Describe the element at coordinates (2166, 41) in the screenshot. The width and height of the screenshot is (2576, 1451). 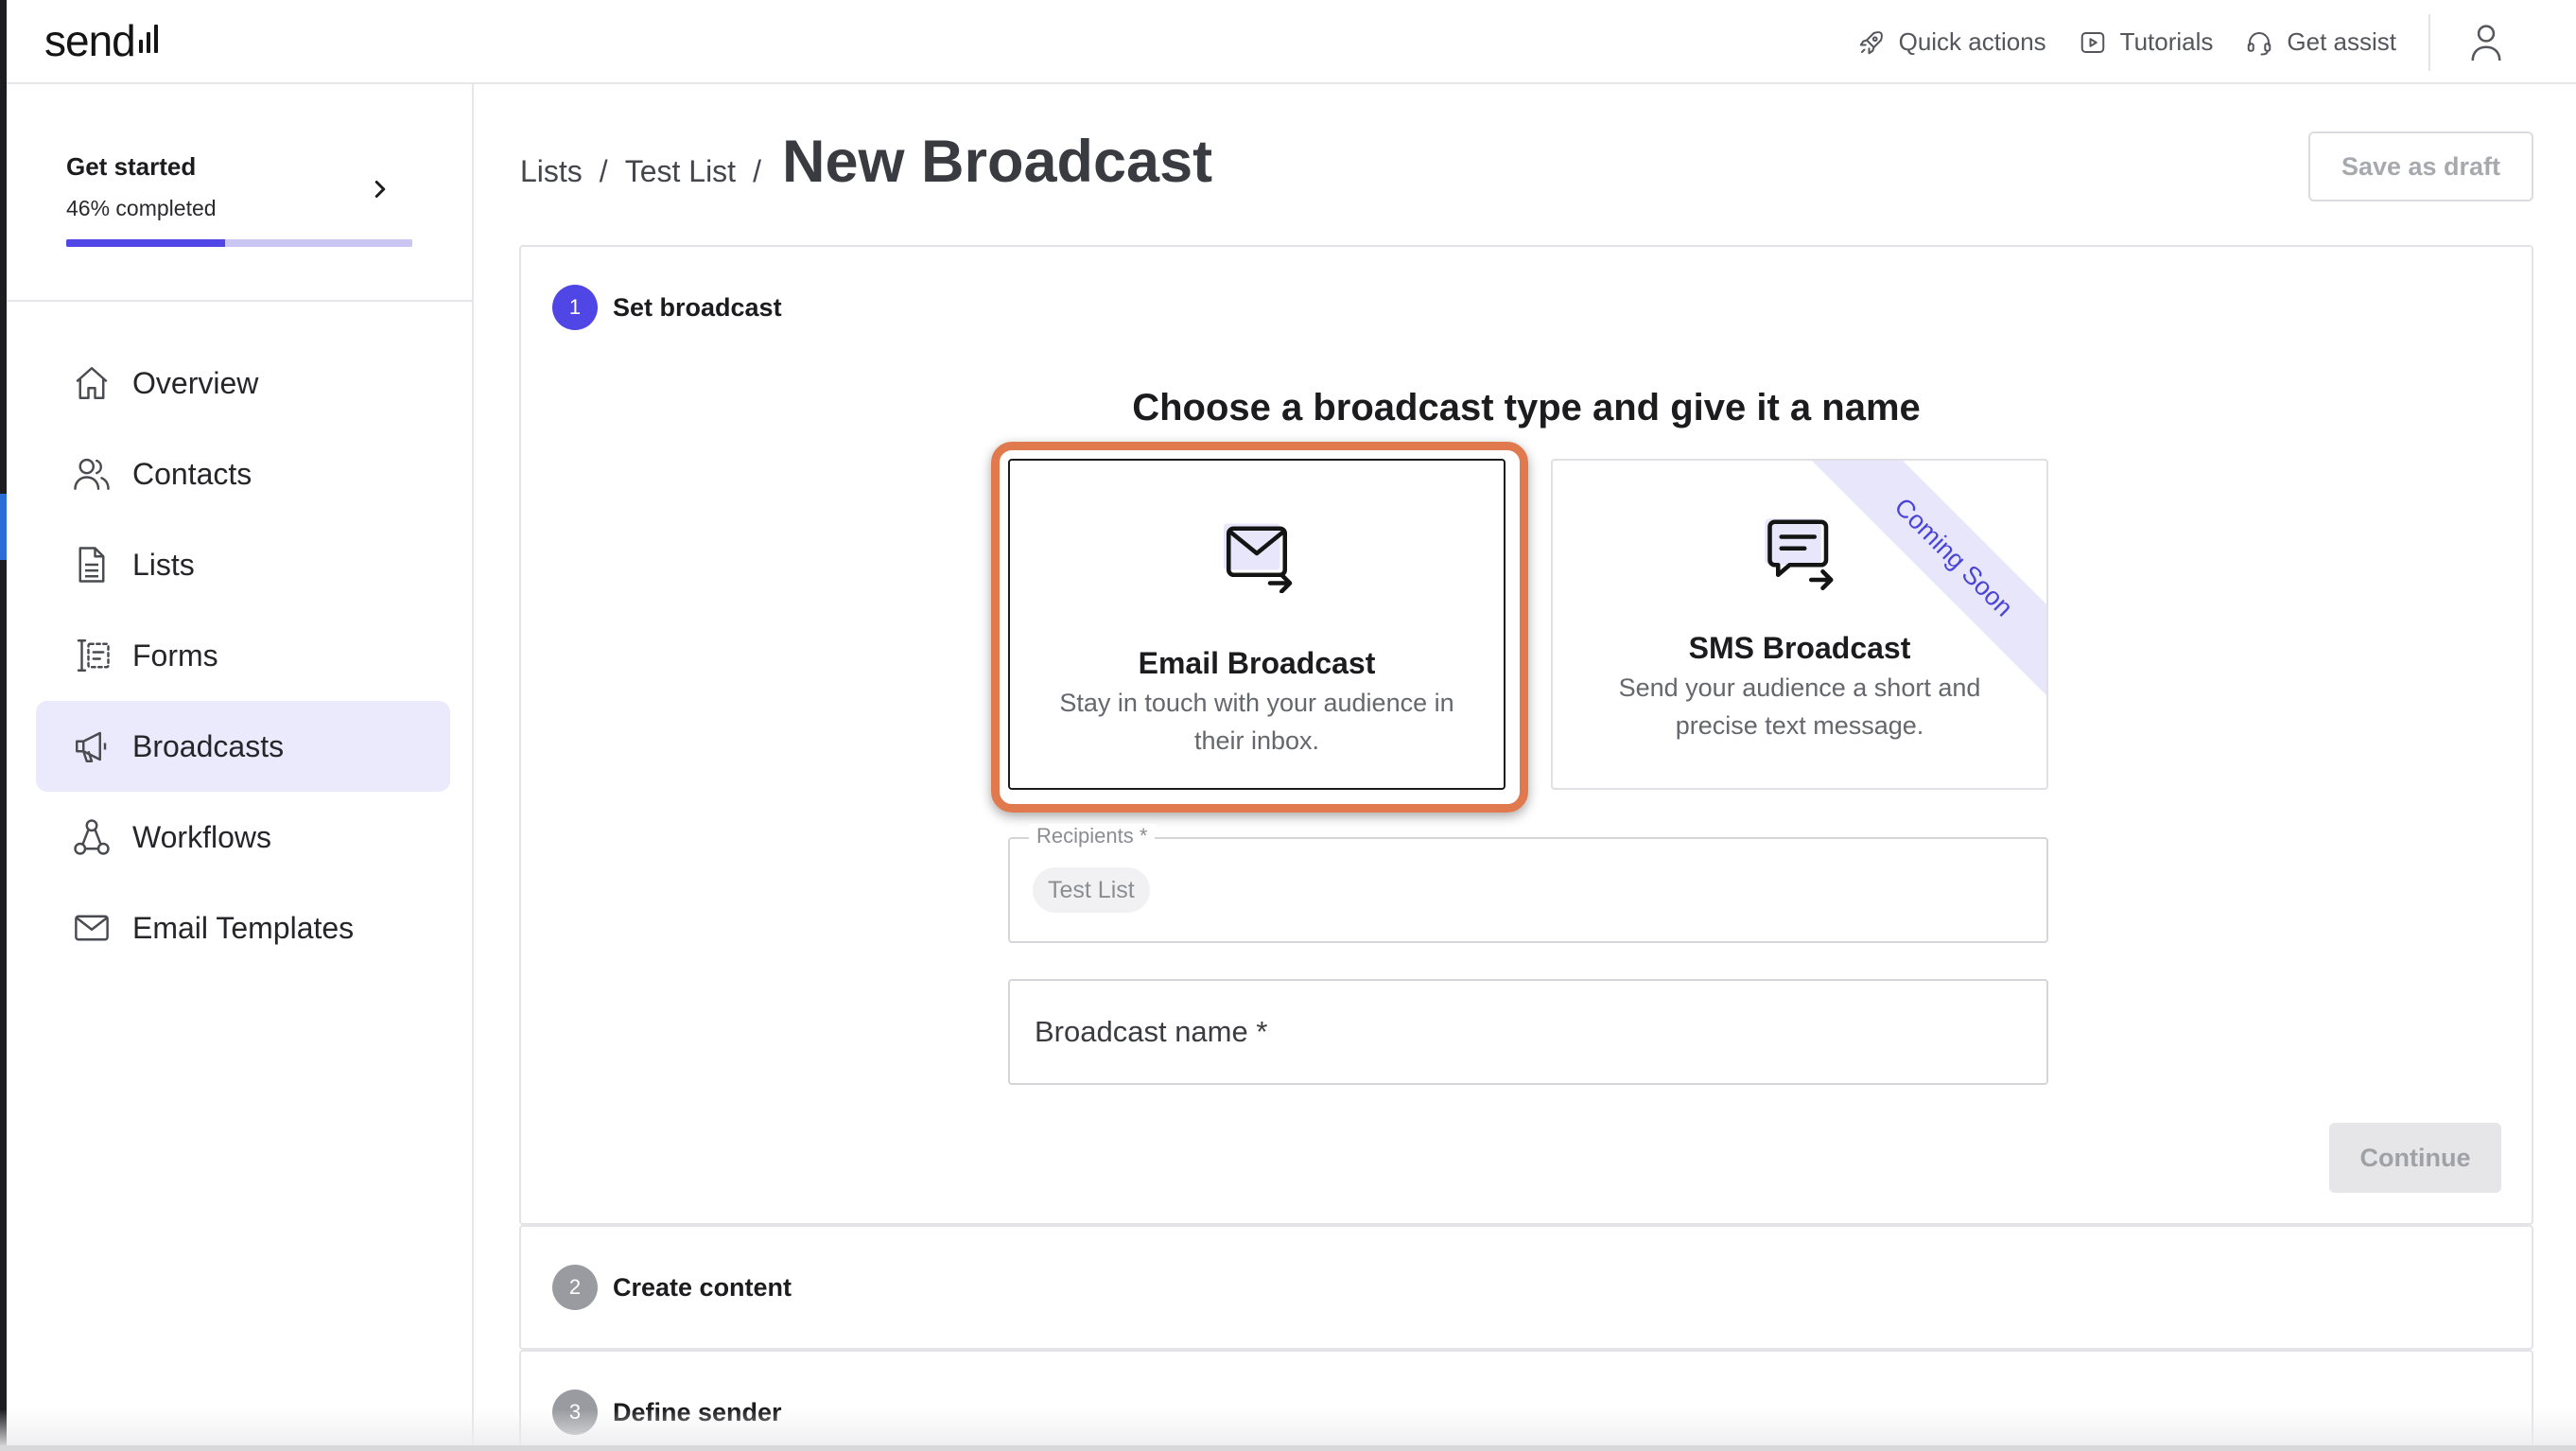
I see `tutorials-label: Tutorials` at that location.